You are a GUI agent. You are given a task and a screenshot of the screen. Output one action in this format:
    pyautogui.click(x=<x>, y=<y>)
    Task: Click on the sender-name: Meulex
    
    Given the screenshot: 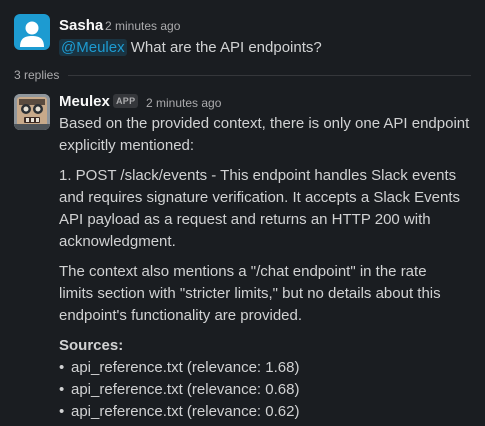 What is the action you would take?
    pyautogui.click(x=84, y=102)
    